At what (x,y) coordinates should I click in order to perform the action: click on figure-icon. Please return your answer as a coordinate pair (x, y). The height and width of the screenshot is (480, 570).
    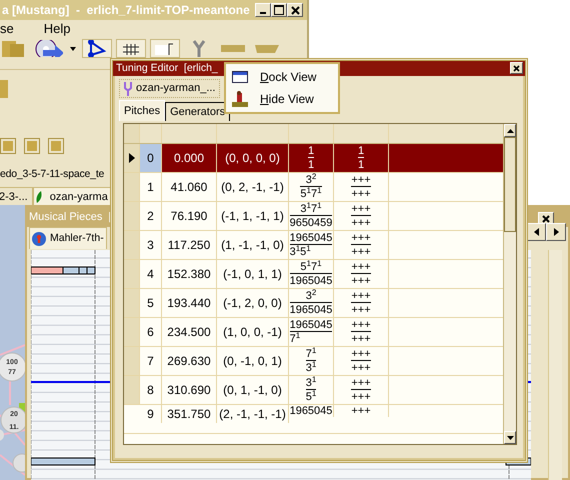
    Looking at the image, I should click on (240, 99).